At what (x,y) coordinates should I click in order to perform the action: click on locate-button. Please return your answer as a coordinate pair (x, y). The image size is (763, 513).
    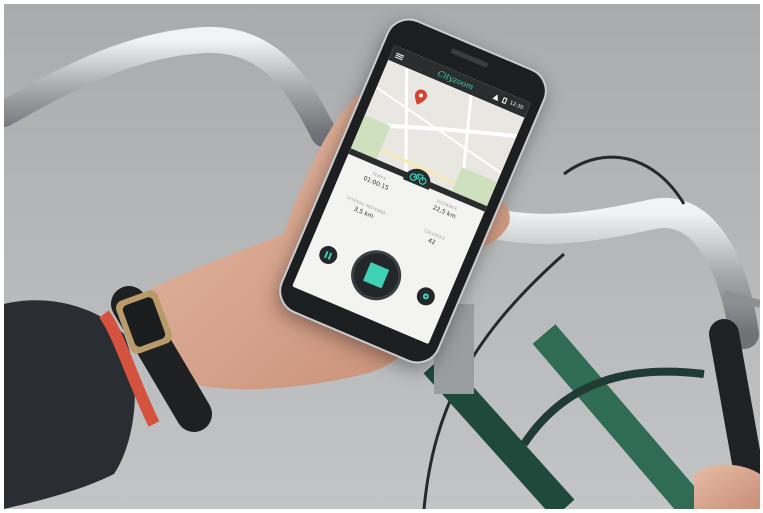
    Looking at the image, I should click on (426, 296).